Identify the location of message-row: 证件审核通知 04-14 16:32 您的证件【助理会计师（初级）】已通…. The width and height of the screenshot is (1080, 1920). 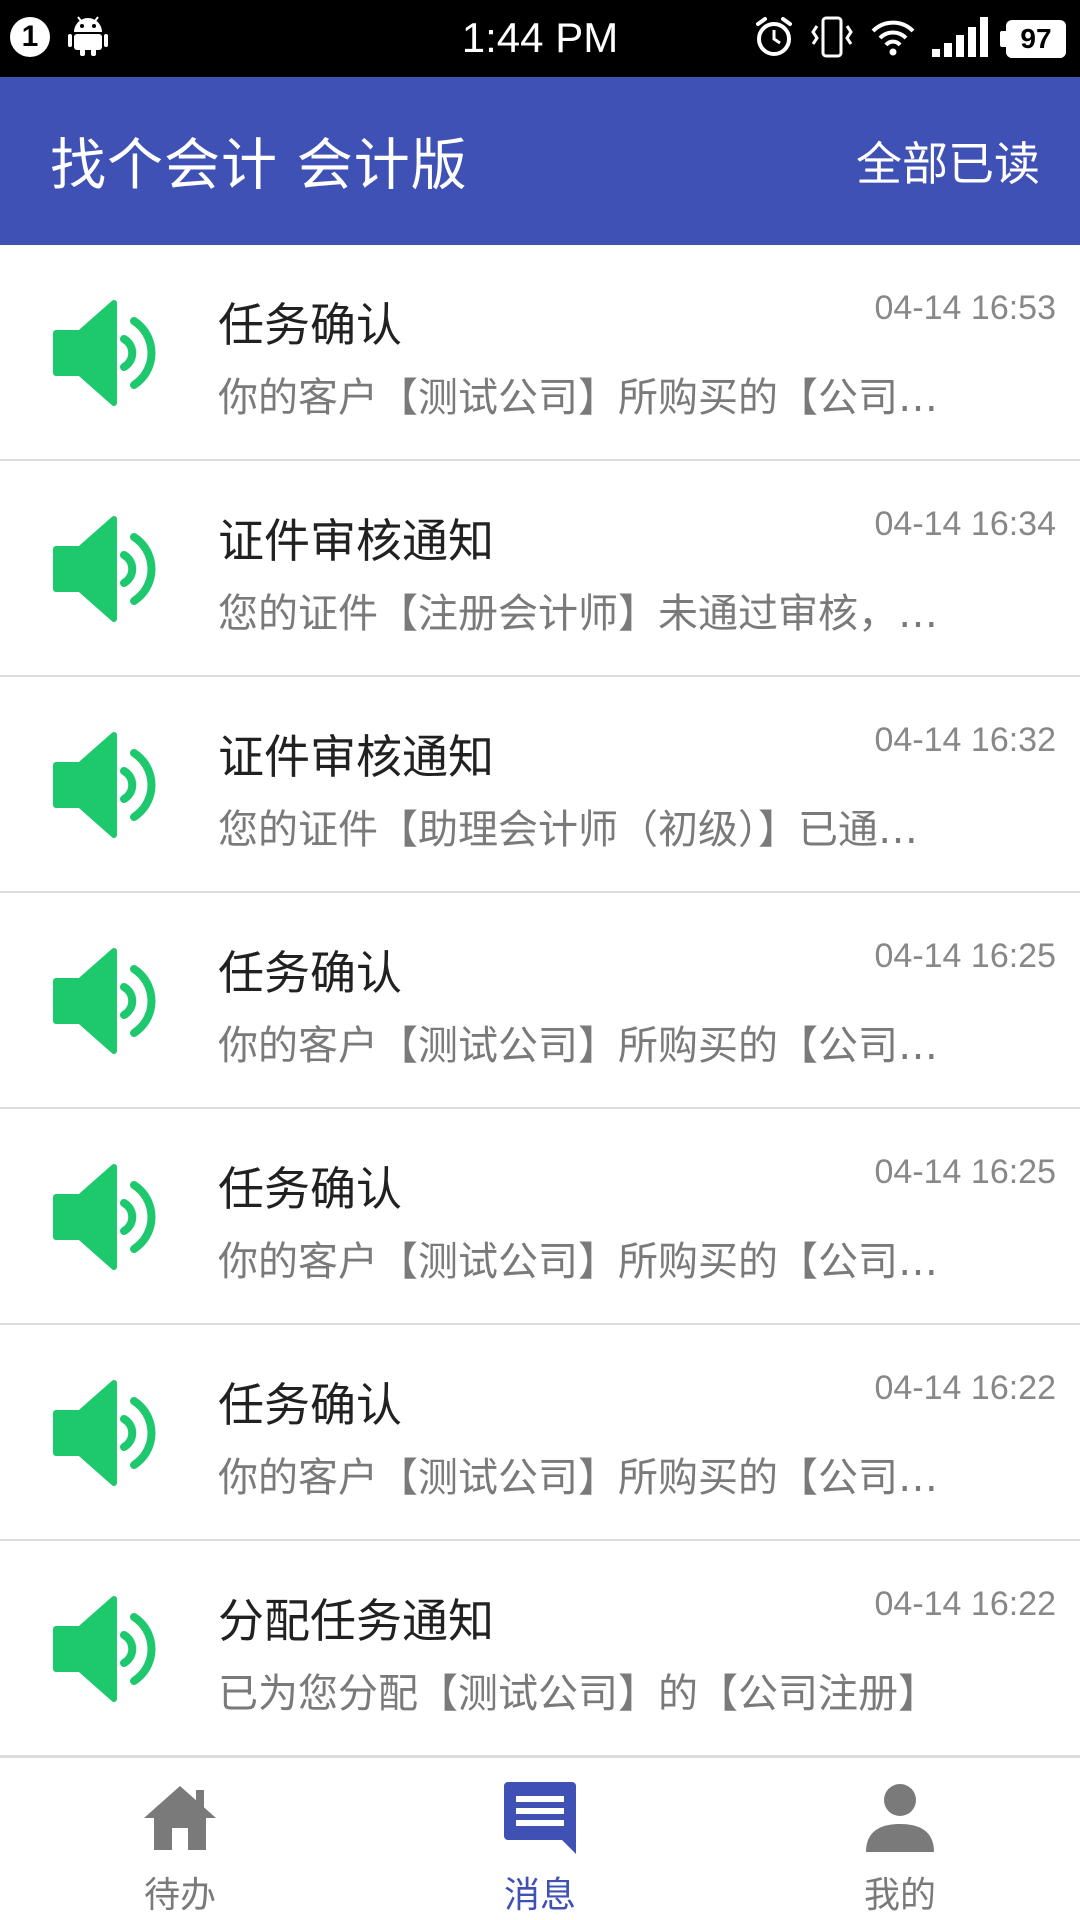
(540, 785).